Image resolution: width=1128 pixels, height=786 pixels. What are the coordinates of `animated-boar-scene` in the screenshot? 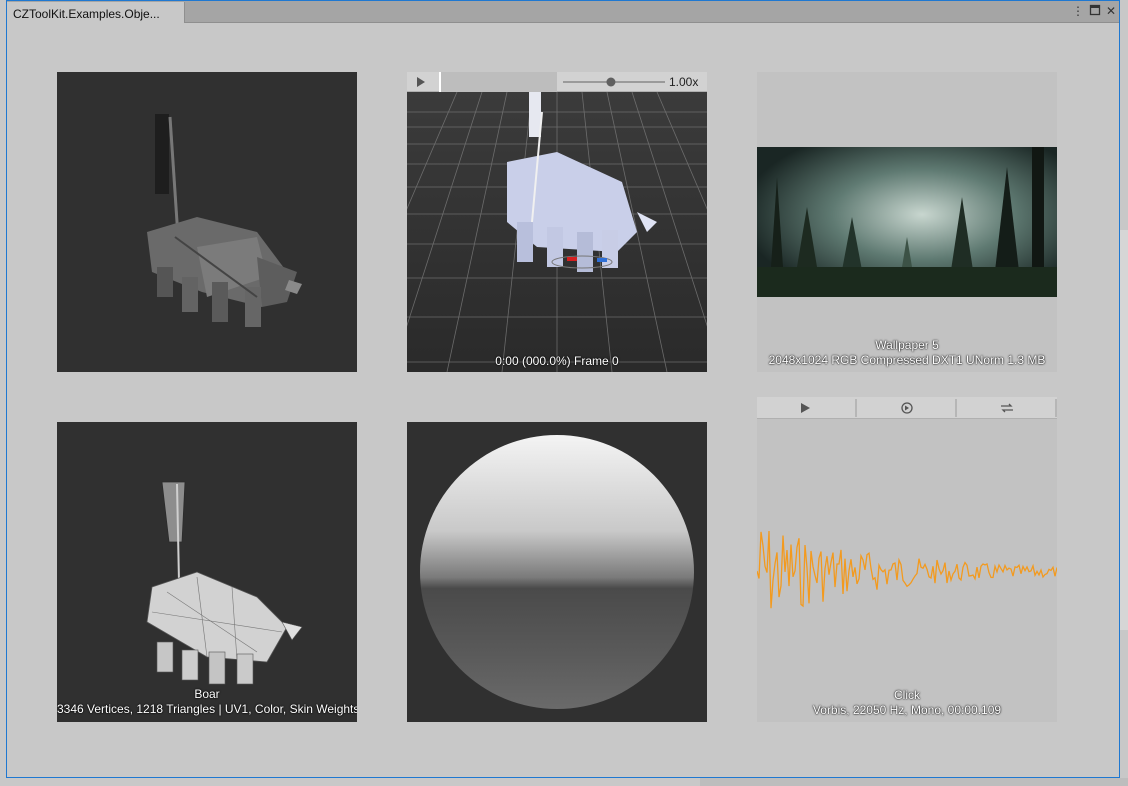 It's located at (557, 231).